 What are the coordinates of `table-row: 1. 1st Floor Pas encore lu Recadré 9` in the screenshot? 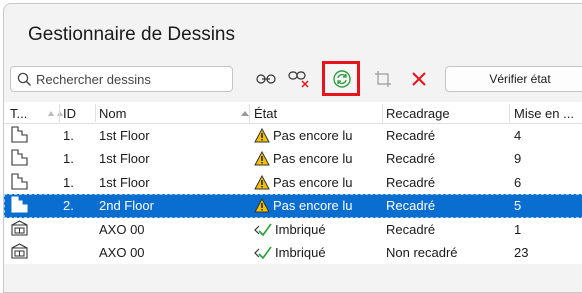 It's located at (293, 158).